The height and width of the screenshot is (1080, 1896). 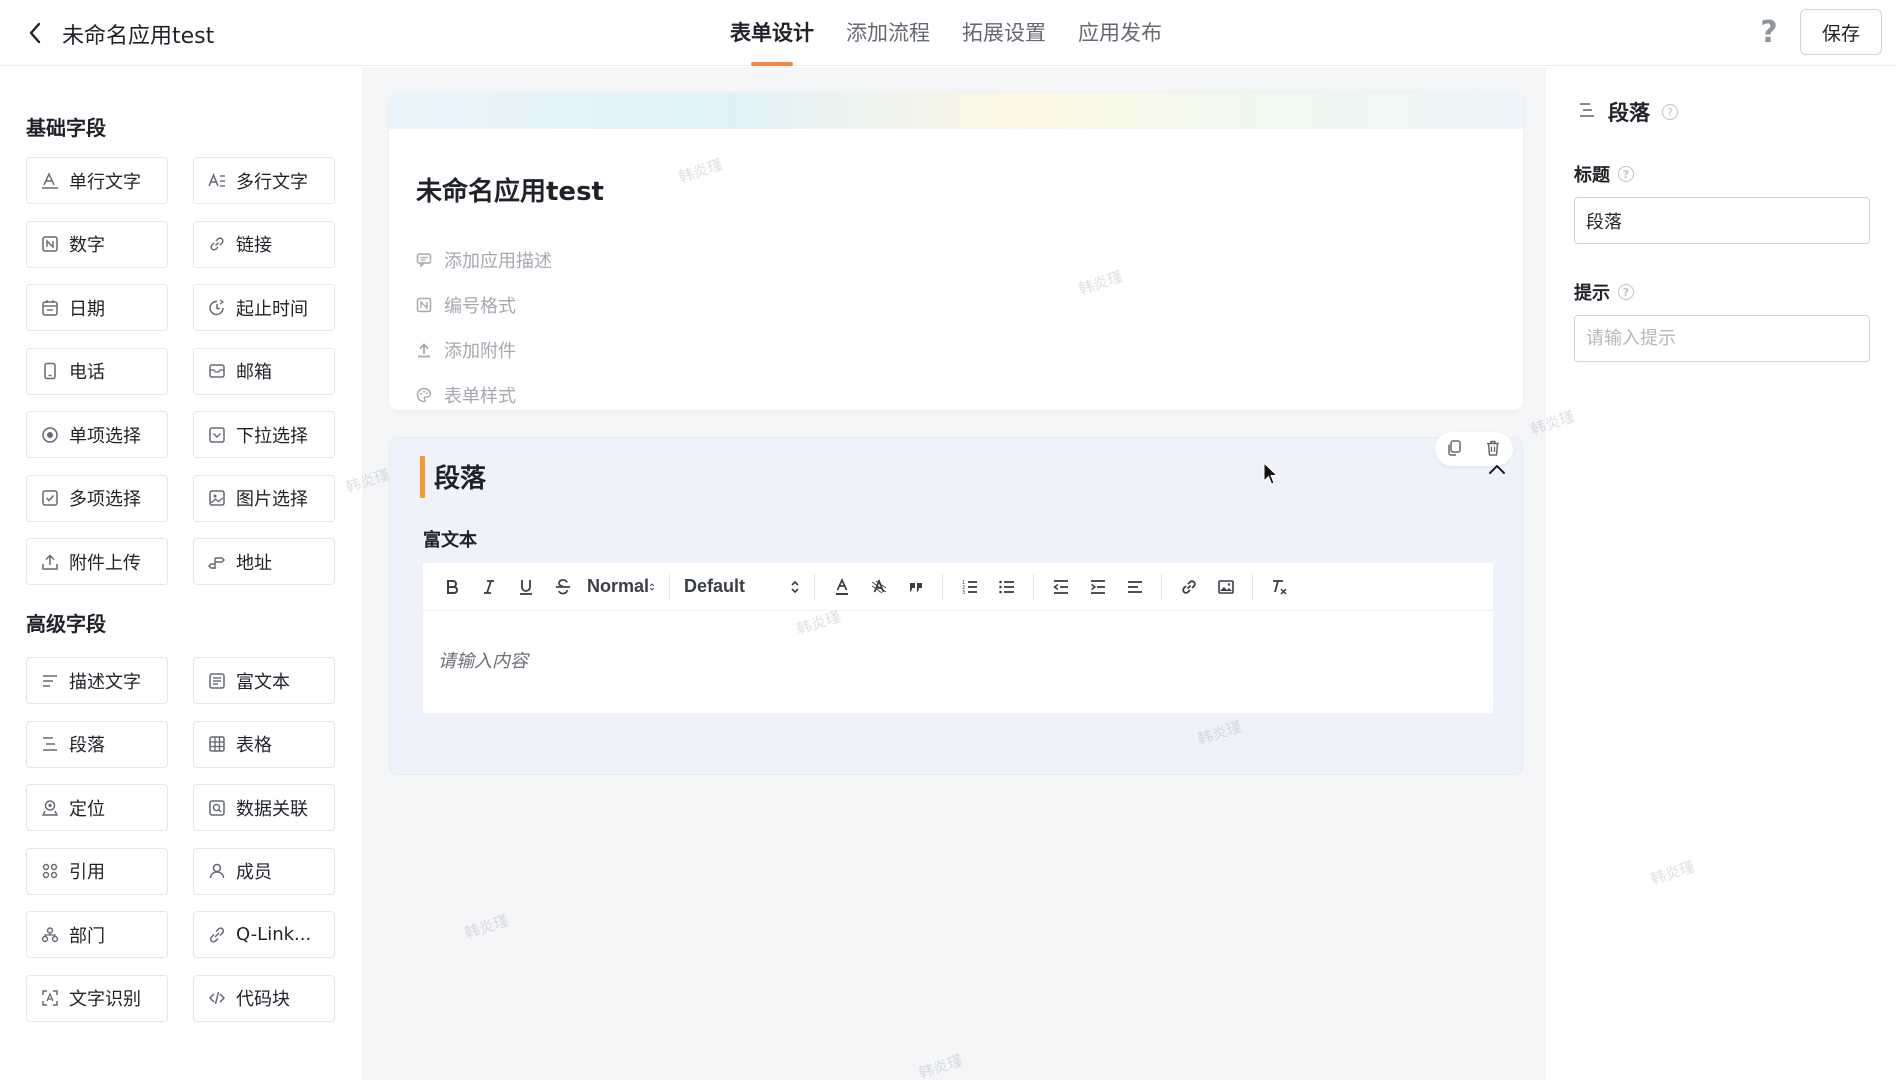 What do you see at coordinates (1006, 587) in the screenshot?
I see `bullet-list-icon` at bounding box center [1006, 587].